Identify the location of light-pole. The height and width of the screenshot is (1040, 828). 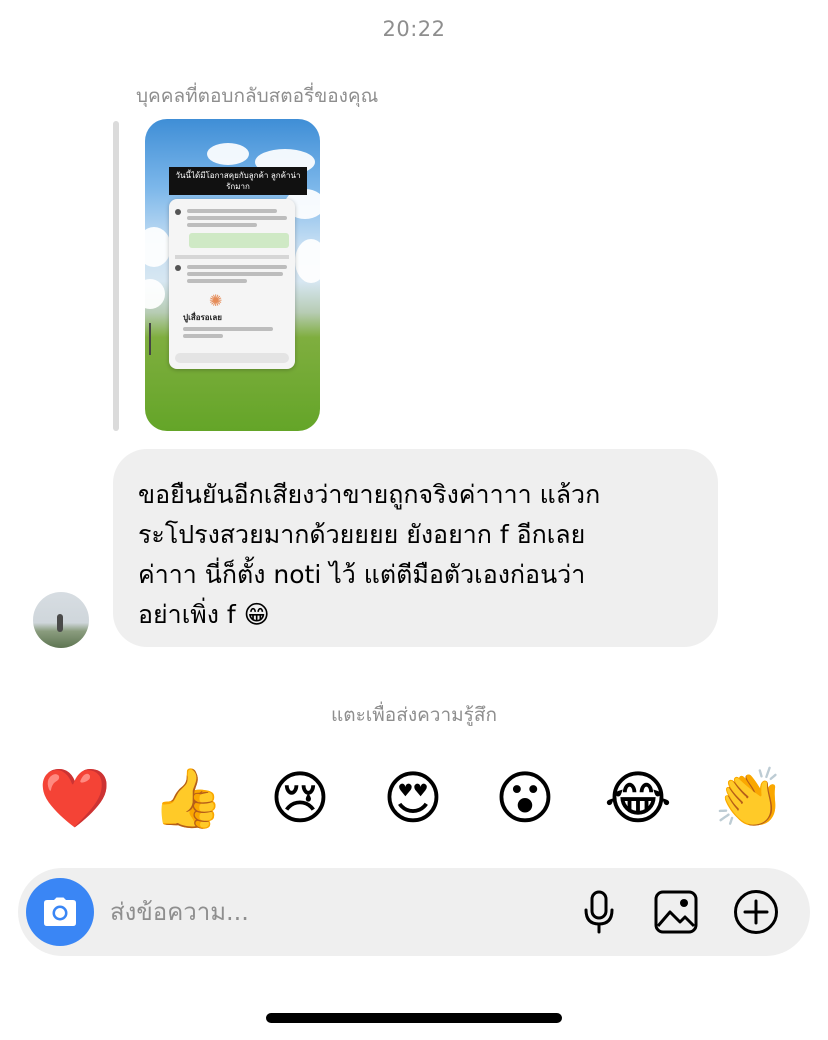
(150, 339).